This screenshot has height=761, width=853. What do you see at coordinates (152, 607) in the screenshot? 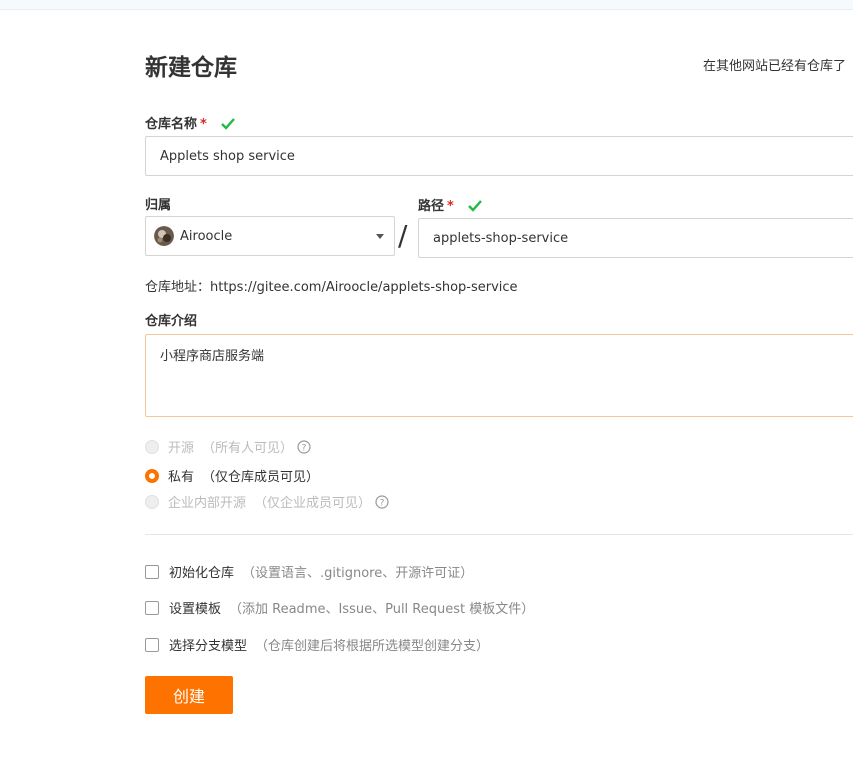
I see `template-checkbox` at bounding box center [152, 607].